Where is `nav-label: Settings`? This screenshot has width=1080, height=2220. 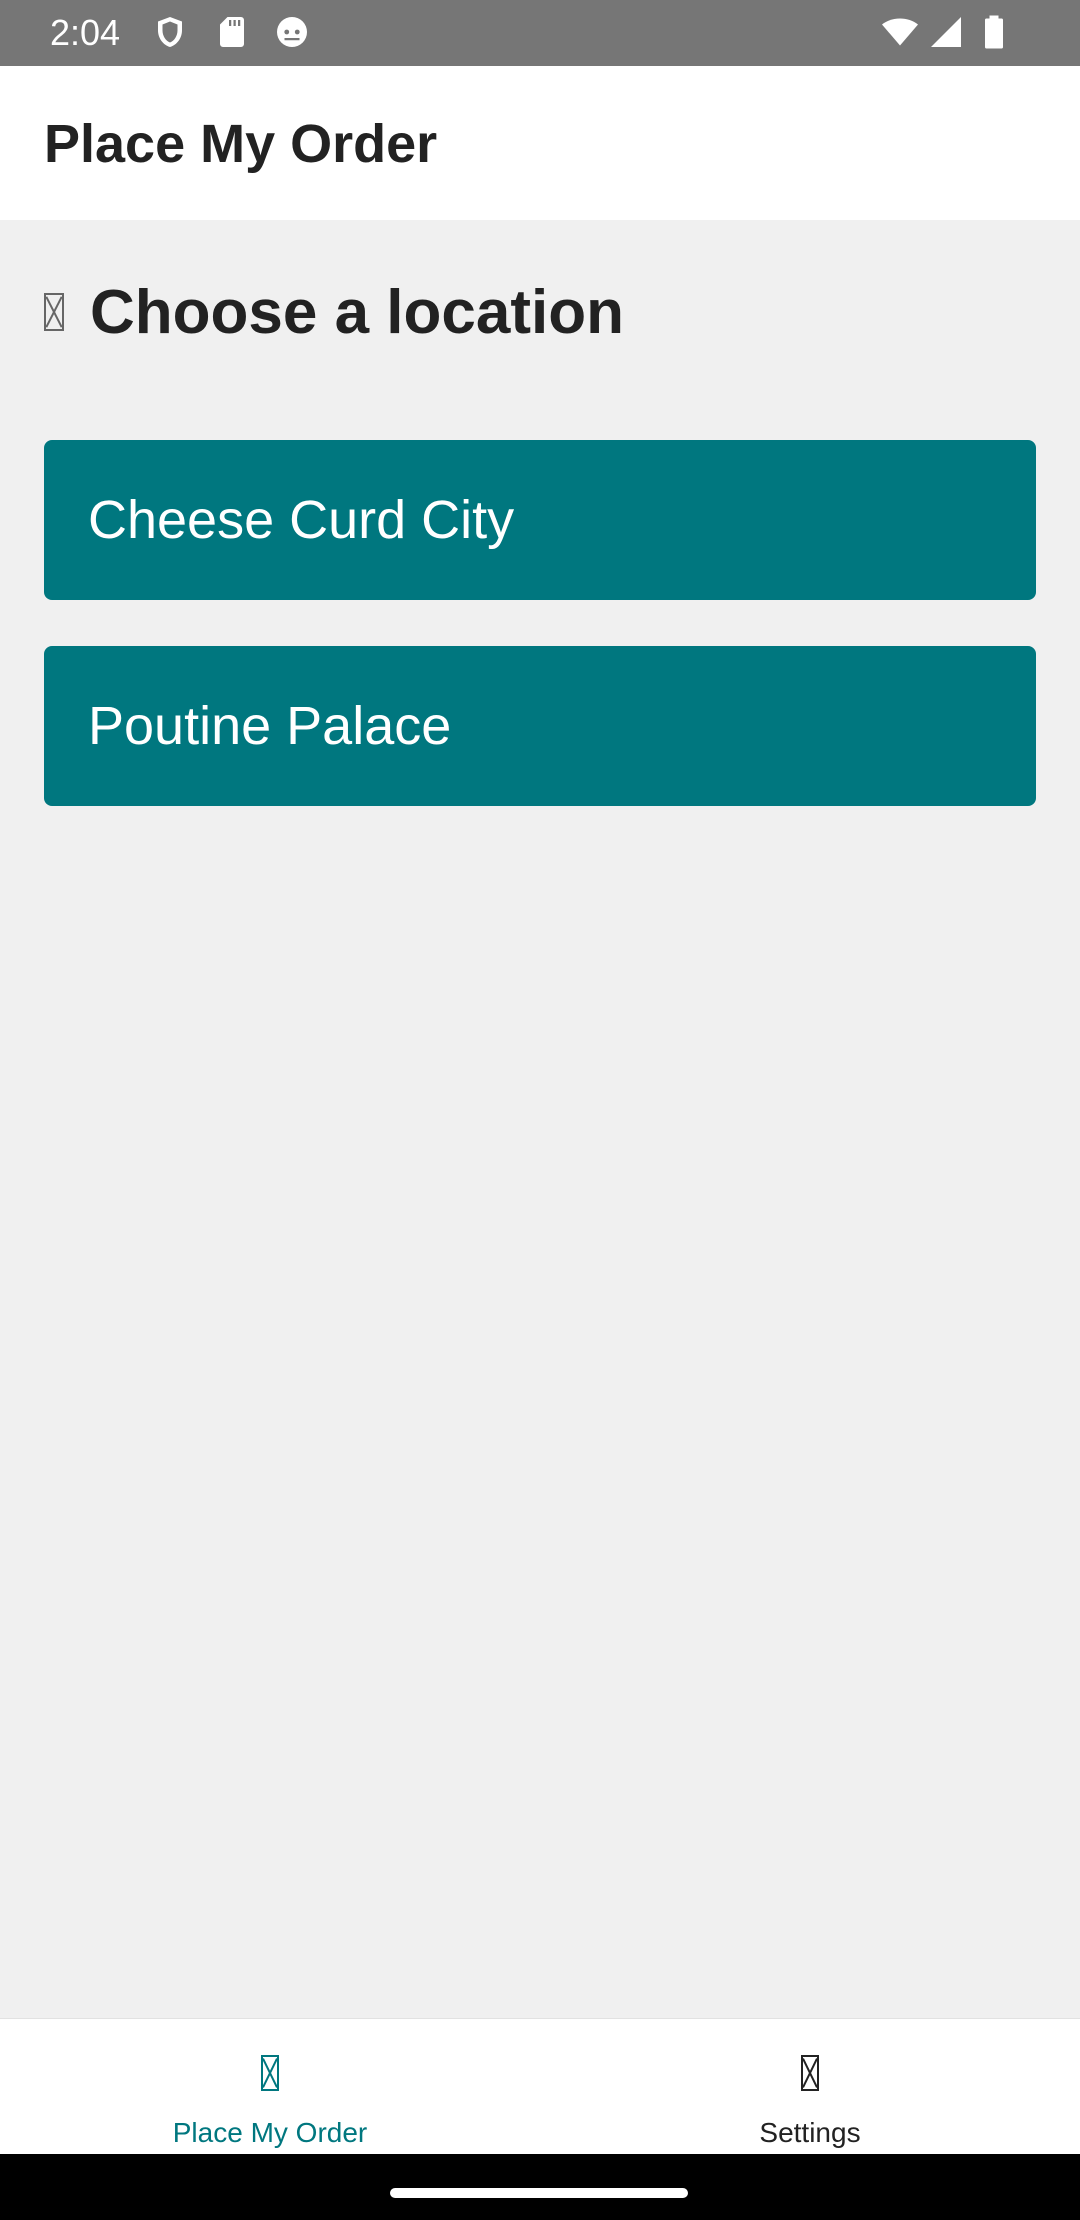 nav-label: Settings is located at coordinates (810, 2132).